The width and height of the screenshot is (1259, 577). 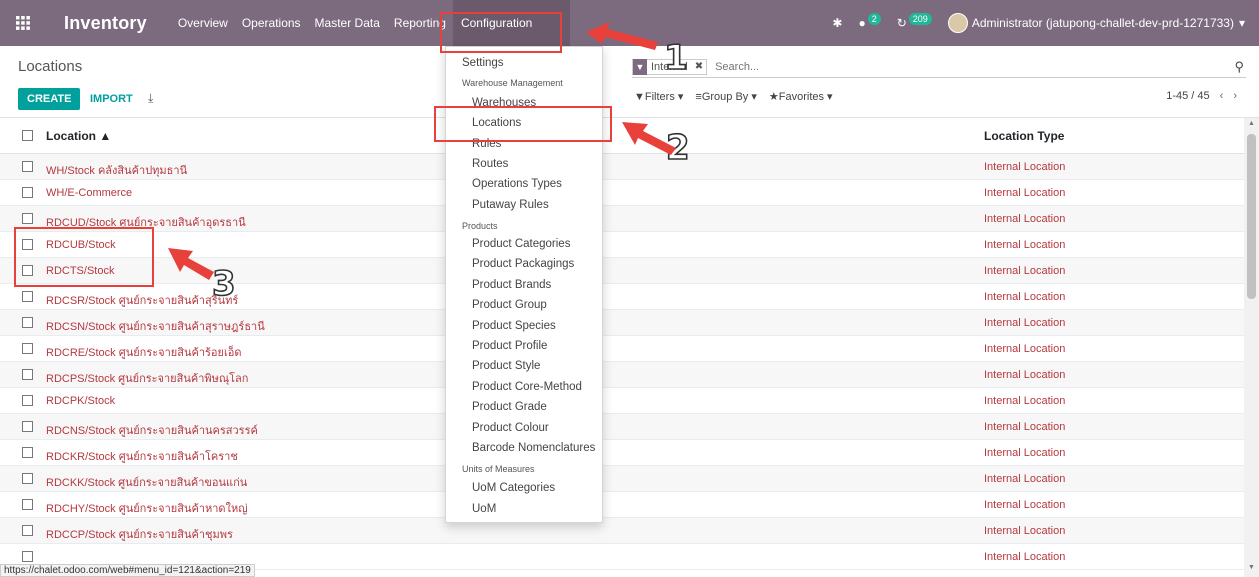 I want to click on table-row: WH/E-Commerce Internal Location, so click(x=622, y=193).